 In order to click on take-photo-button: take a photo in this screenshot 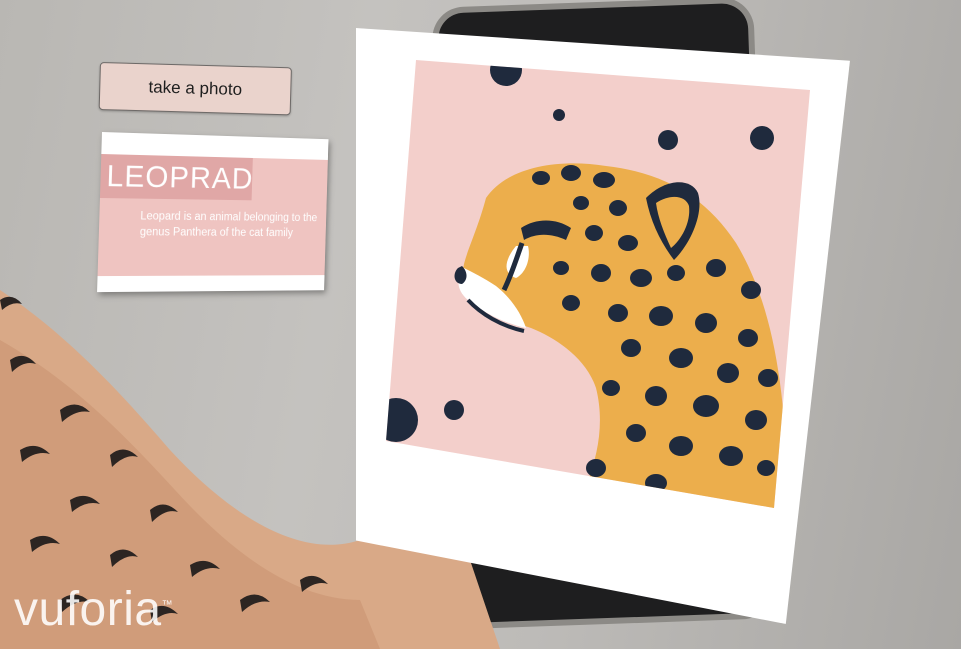, I will do `click(195, 89)`.